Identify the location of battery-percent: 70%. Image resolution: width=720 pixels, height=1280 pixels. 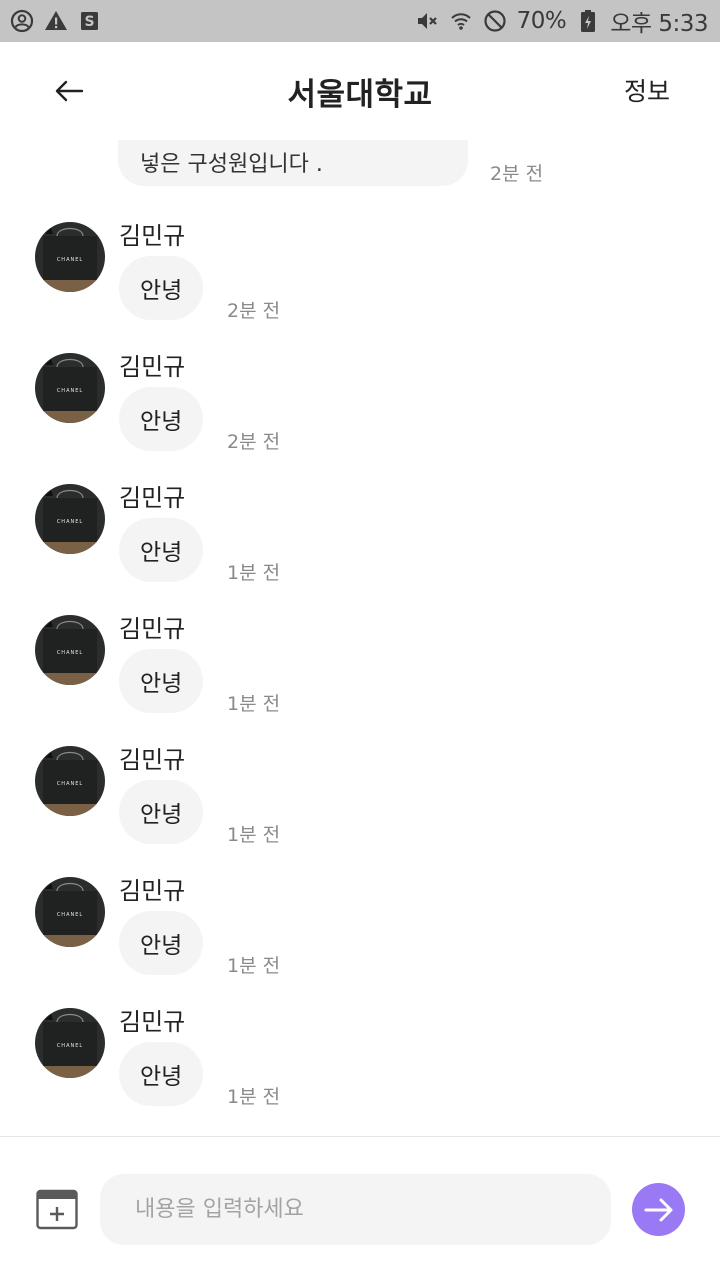
(541, 21).